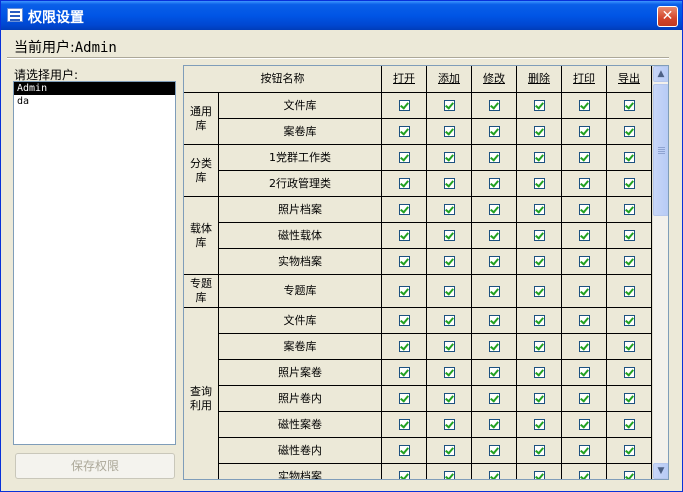  What do you see at coordinates (94, 101) in the screenshot?
I see `user-list-item: da` at bounding box center [94, 101].